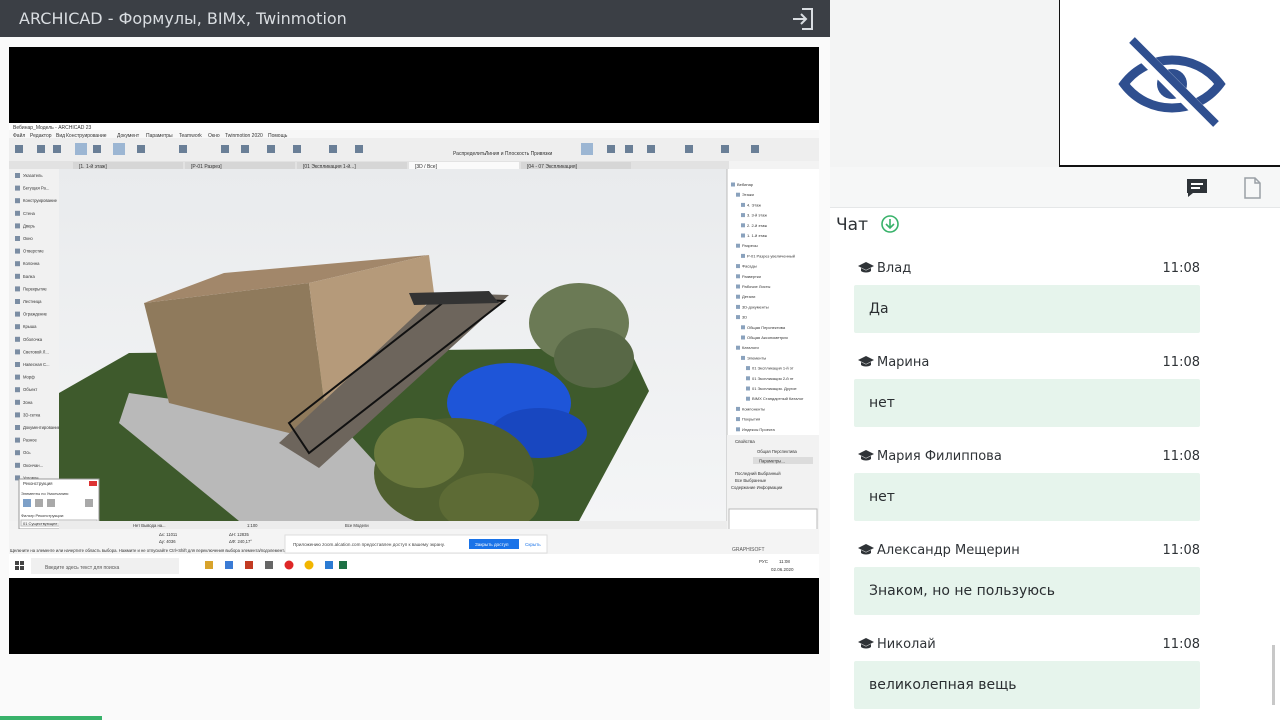  I want to click on toolbox-item: Объект, so click(30, 389).